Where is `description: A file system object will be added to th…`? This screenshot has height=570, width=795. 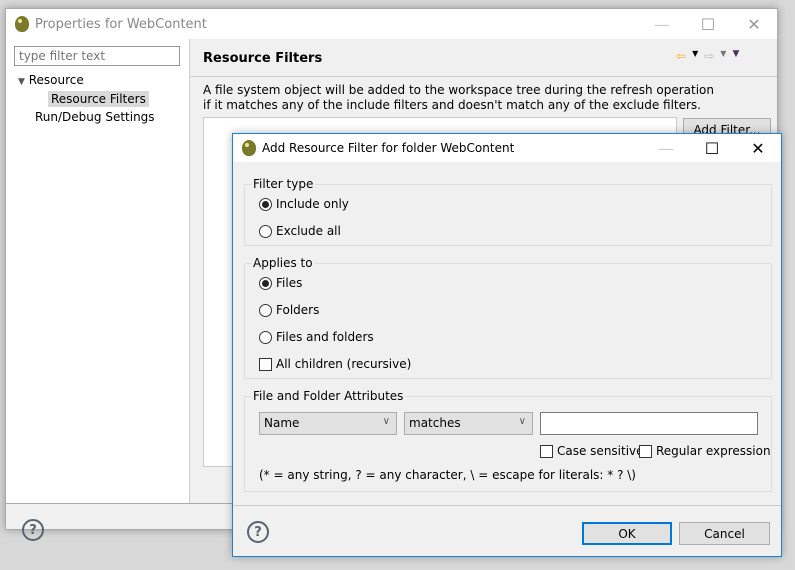 description: A file system object will be added to th… is located at coordinates (458, 97).